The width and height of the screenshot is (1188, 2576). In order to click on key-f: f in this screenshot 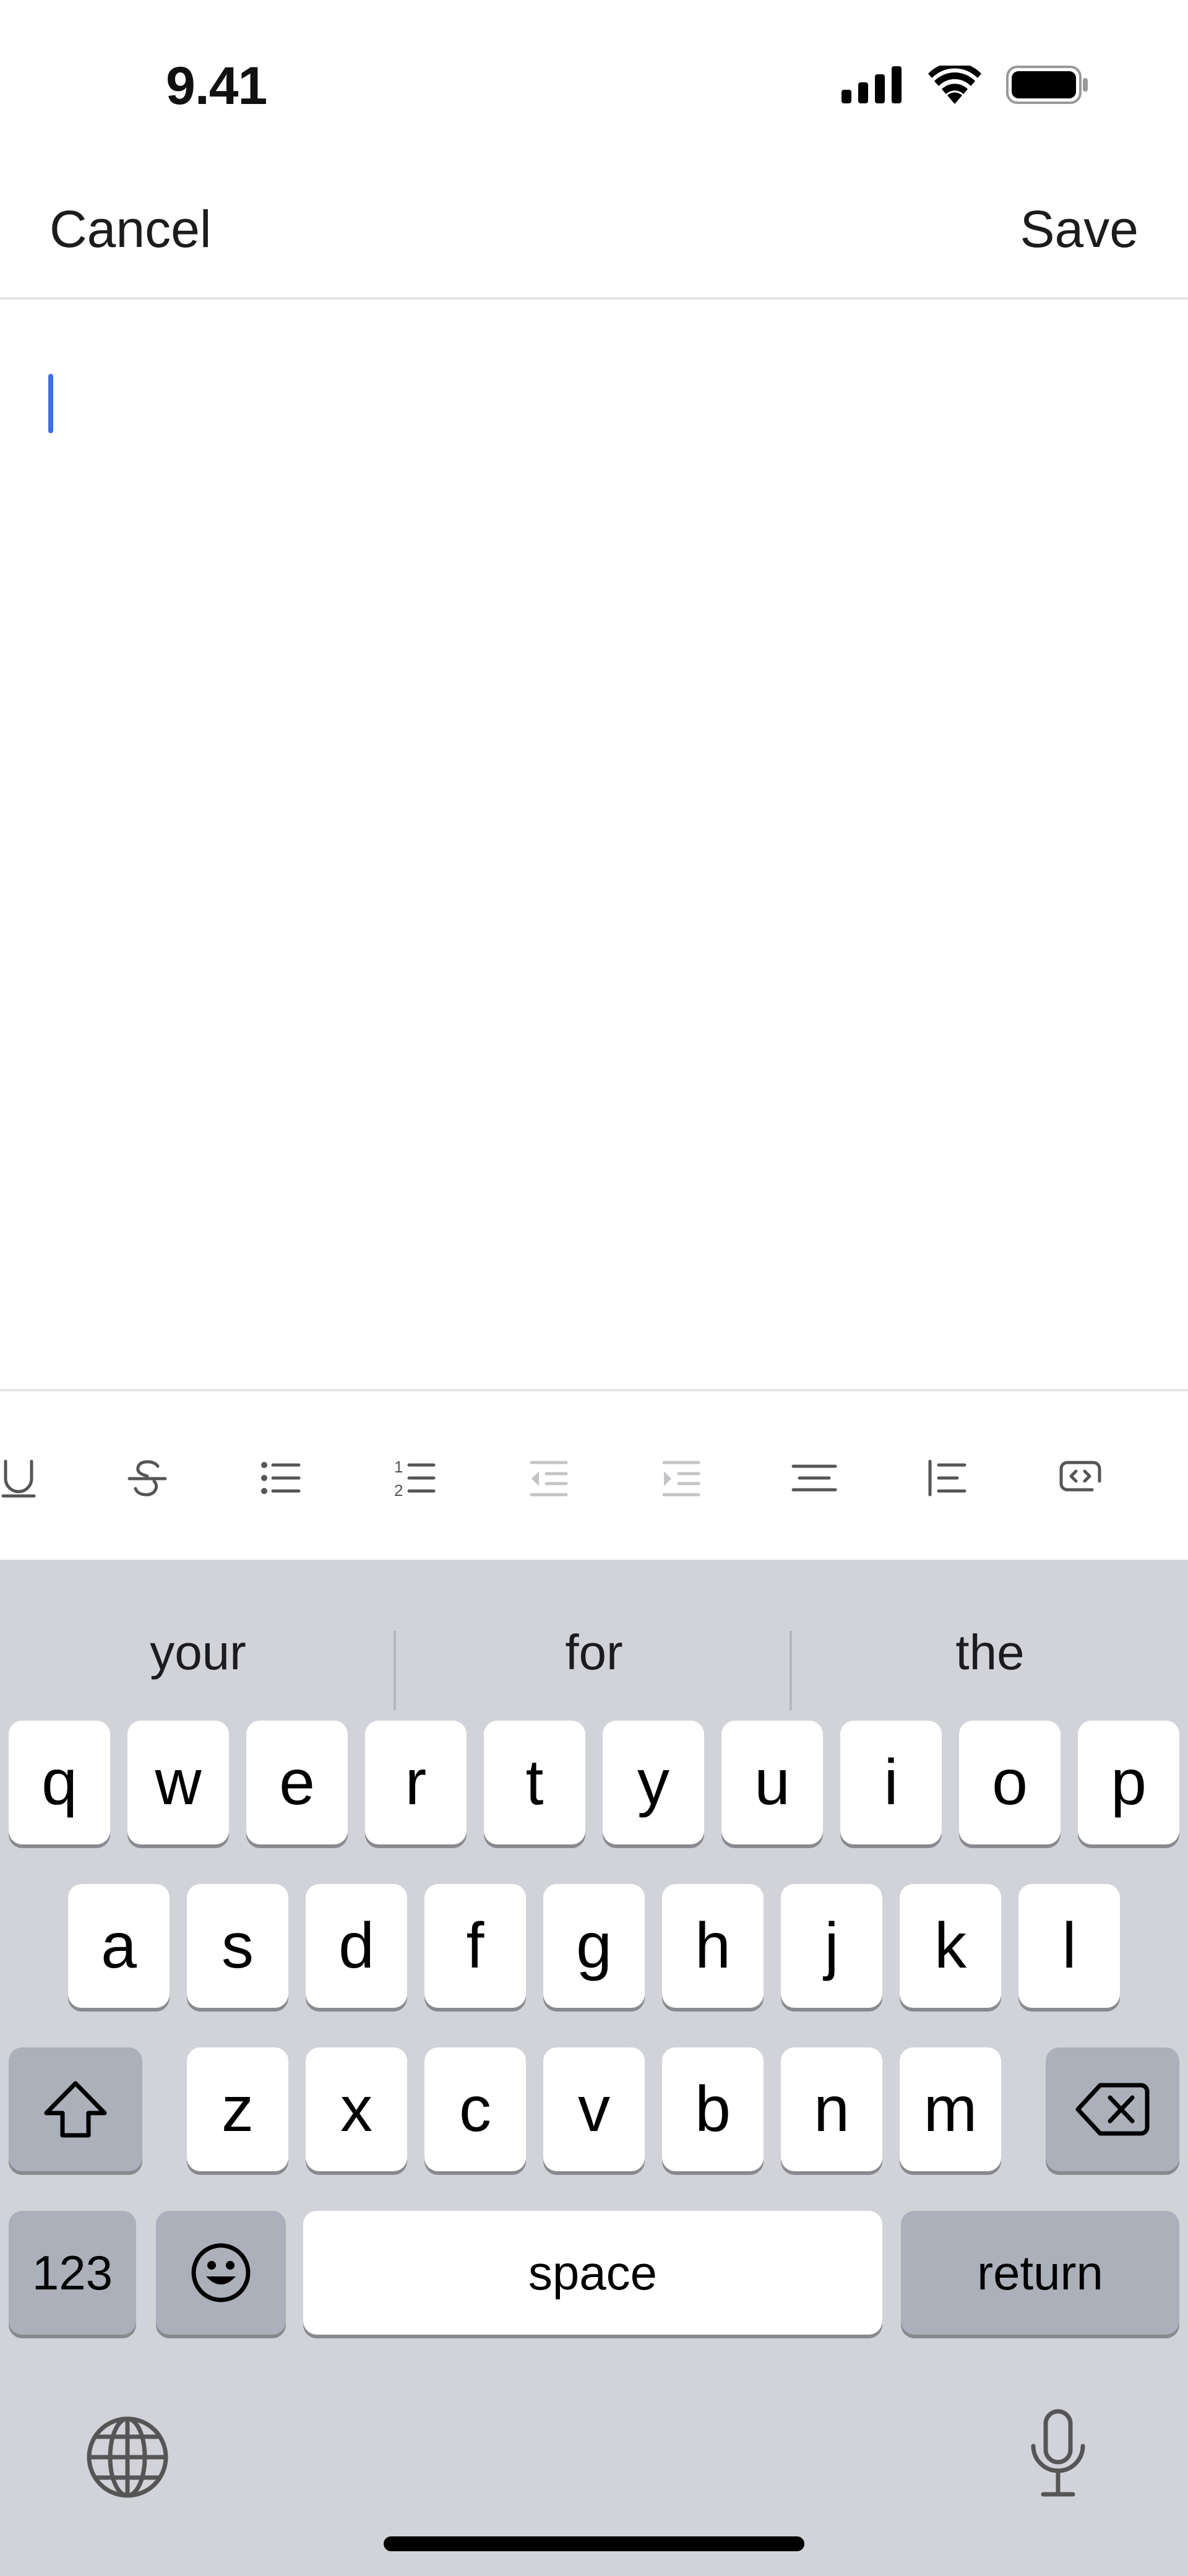, I will do `click(475, 1946)`.